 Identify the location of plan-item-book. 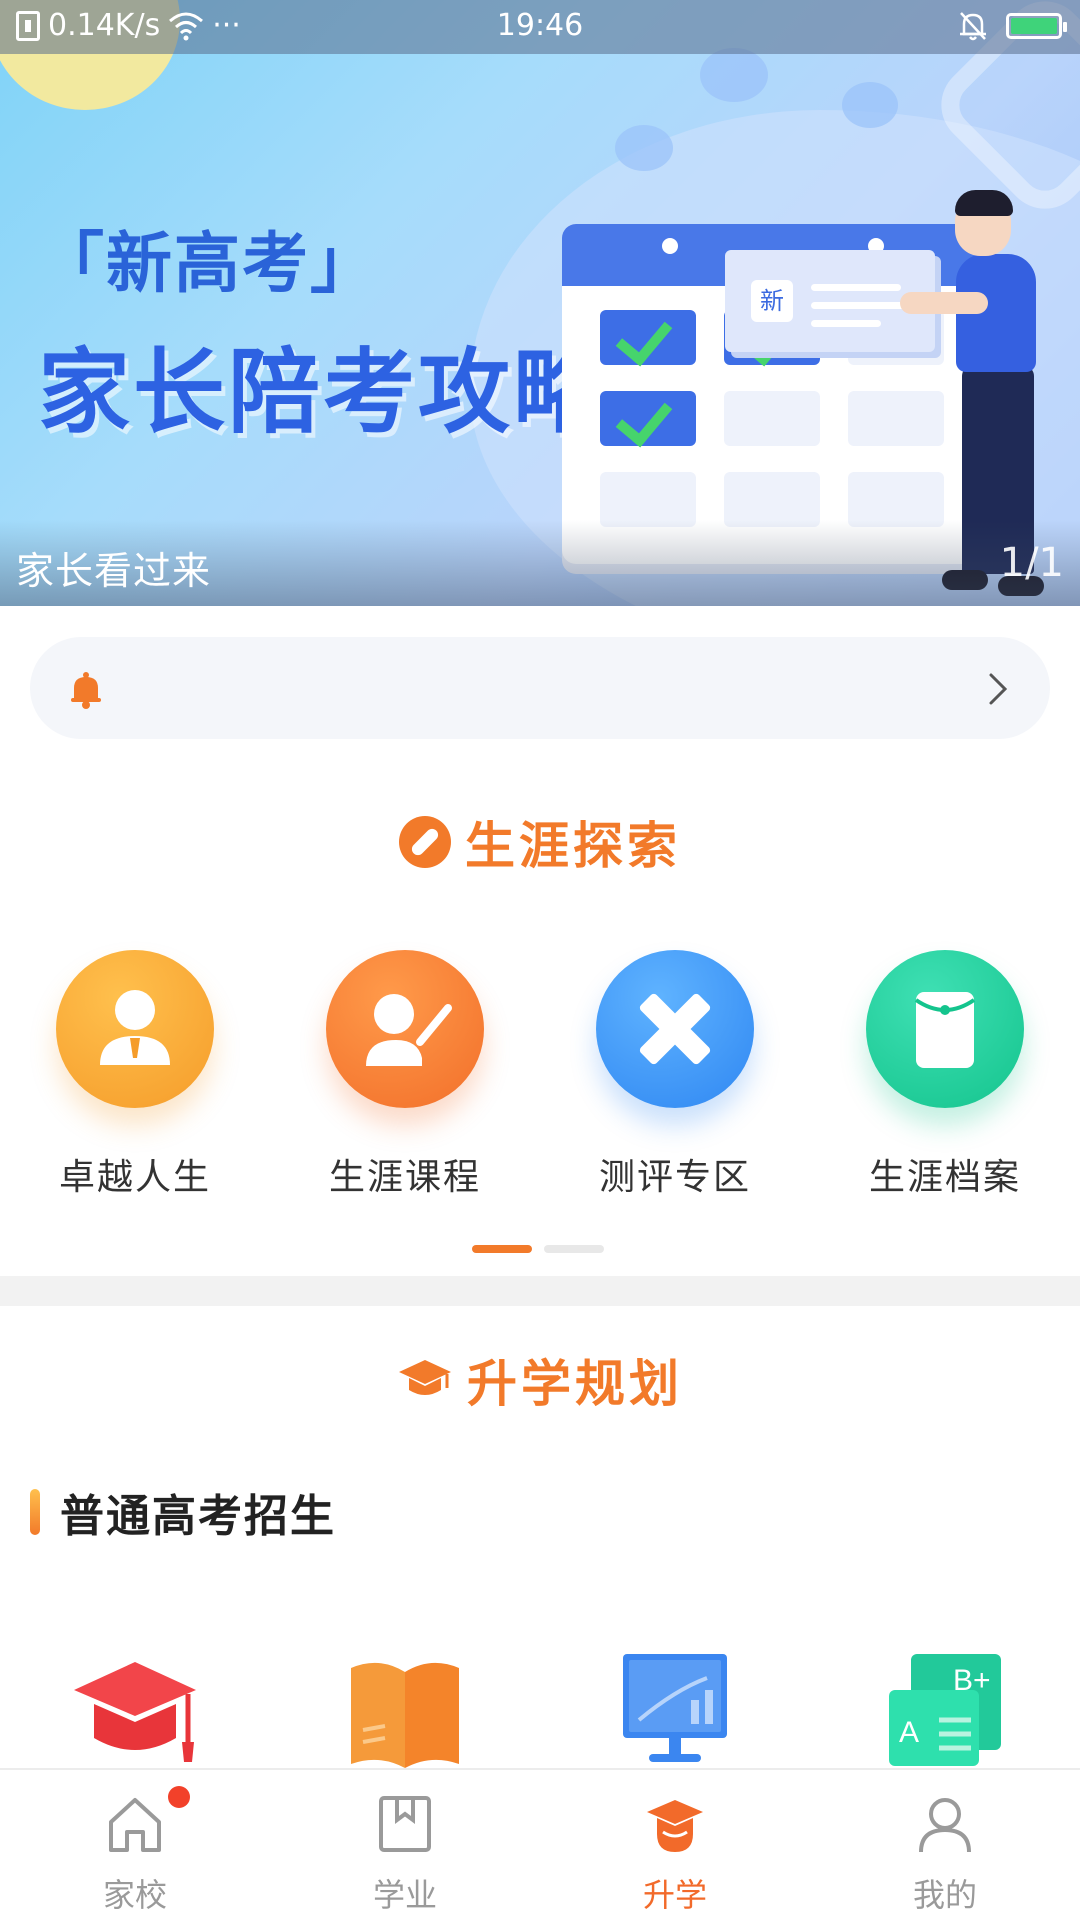
(405, 1710).